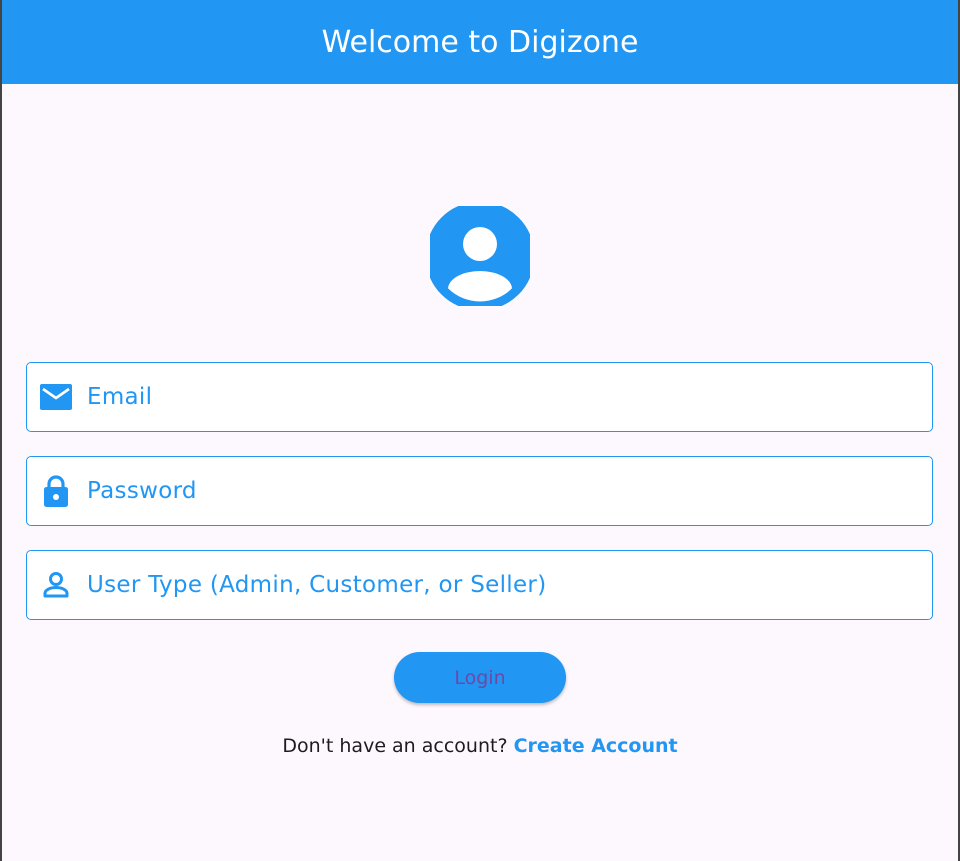  I want to click on account-circle-icon, so click(480, 256).